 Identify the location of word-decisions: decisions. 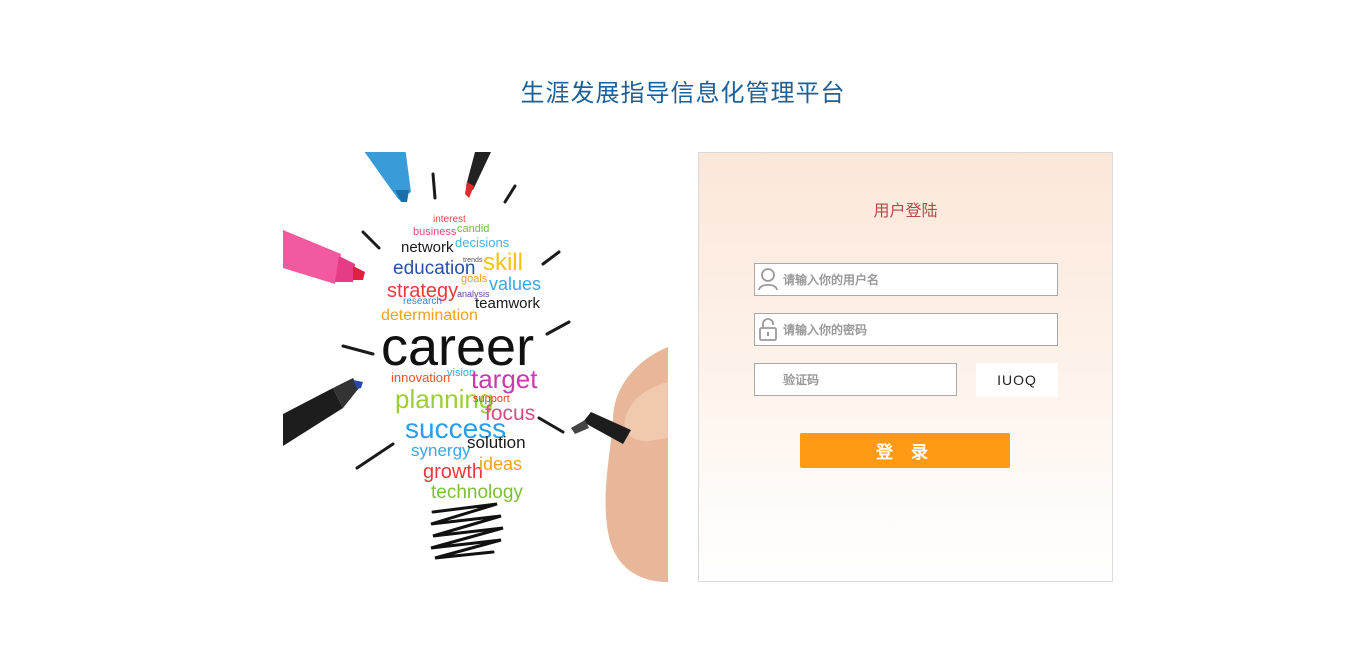
(482, 242).